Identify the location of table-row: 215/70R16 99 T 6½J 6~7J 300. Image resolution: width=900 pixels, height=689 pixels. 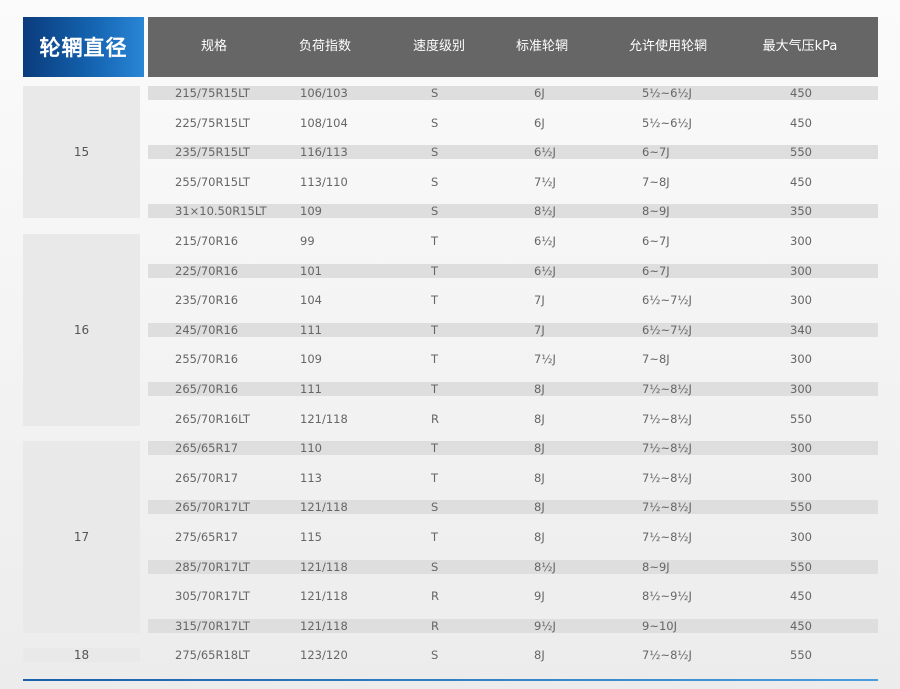
(513, 241).